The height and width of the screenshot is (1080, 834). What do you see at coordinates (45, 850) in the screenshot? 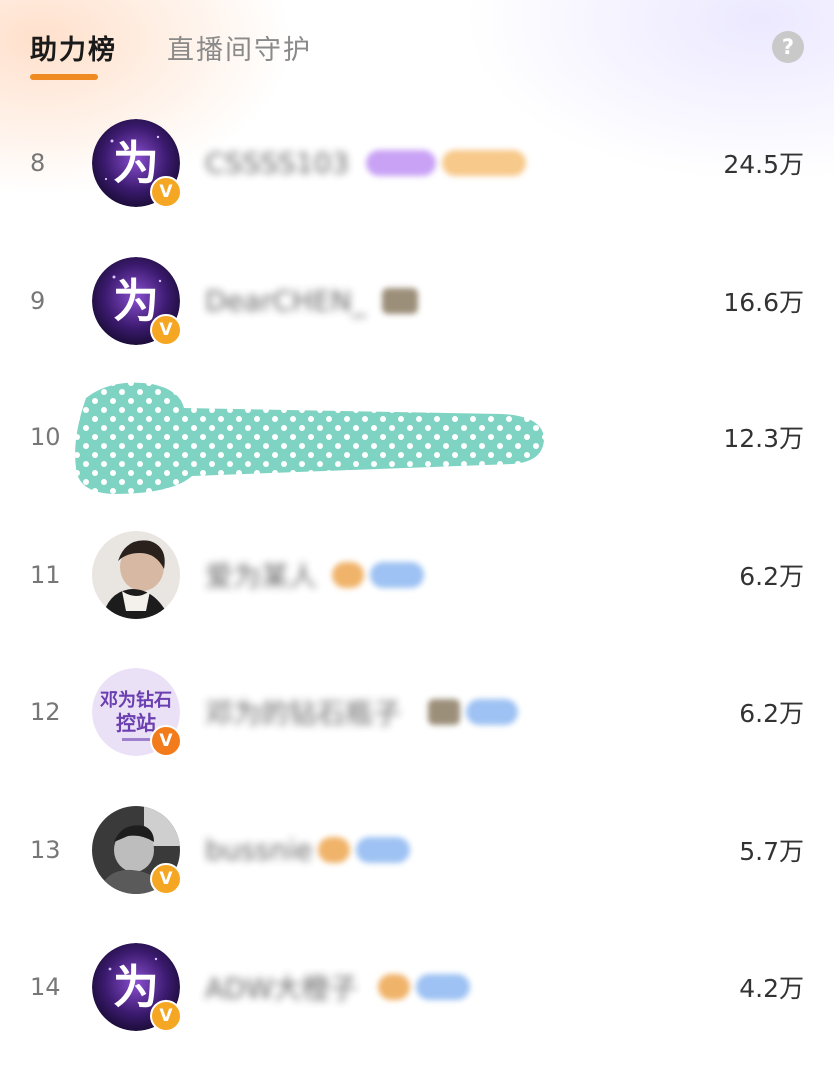
I see `rank-number: 13` at bounding box center [45, 850].